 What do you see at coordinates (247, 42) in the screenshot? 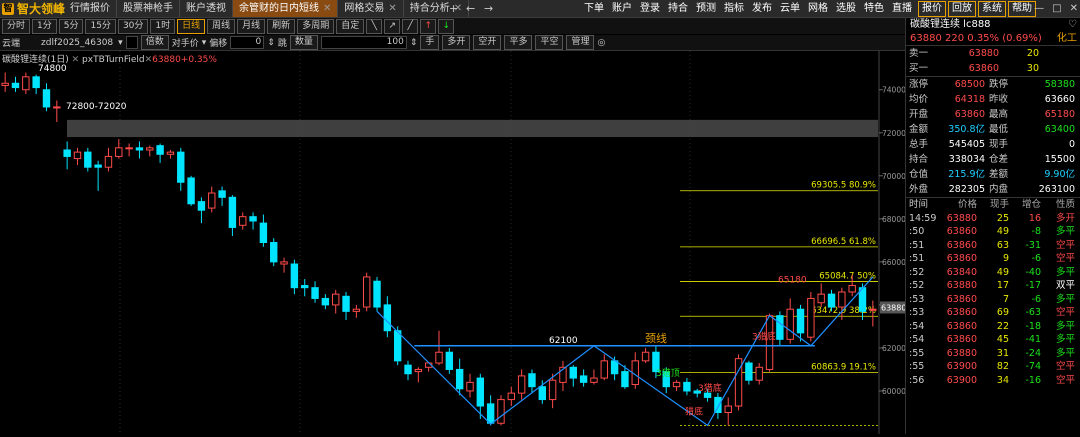
I see `offset-input: 0` at bounding box center [247, 42].